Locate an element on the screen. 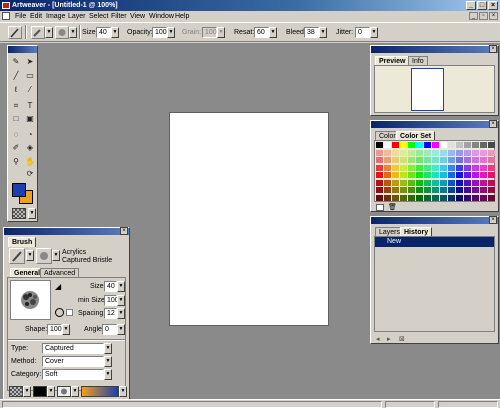 Image resolution: width=500 pixels, height=408 pixels. menu-image: Image is located at coordinates (55, 16).